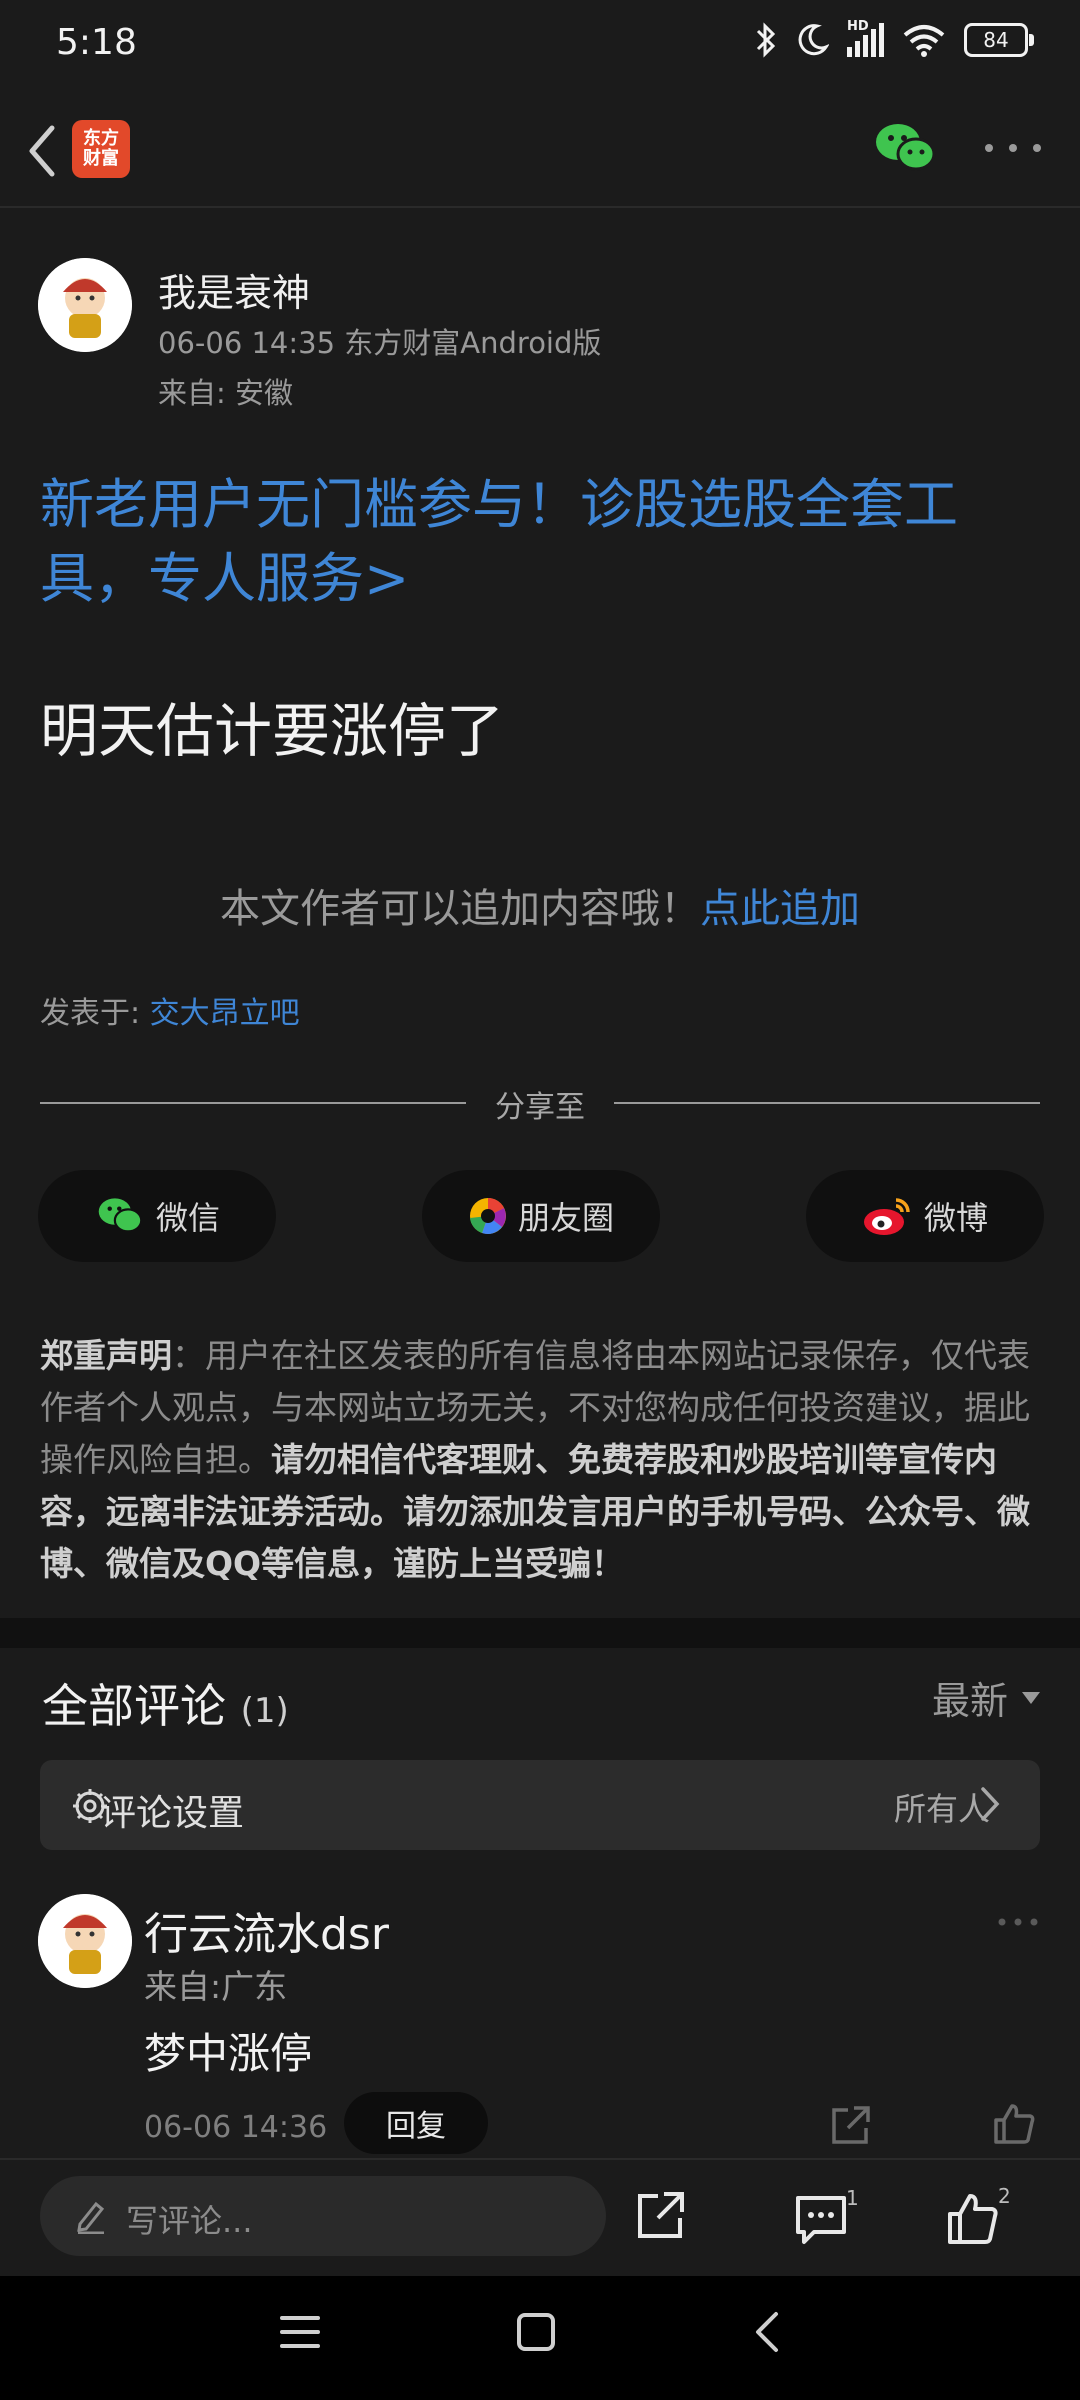 Image resolution: width=1080 pixels, height=2400 pixels. I want to click on share-moments-label: 朋友圈, so click(565, 1218).